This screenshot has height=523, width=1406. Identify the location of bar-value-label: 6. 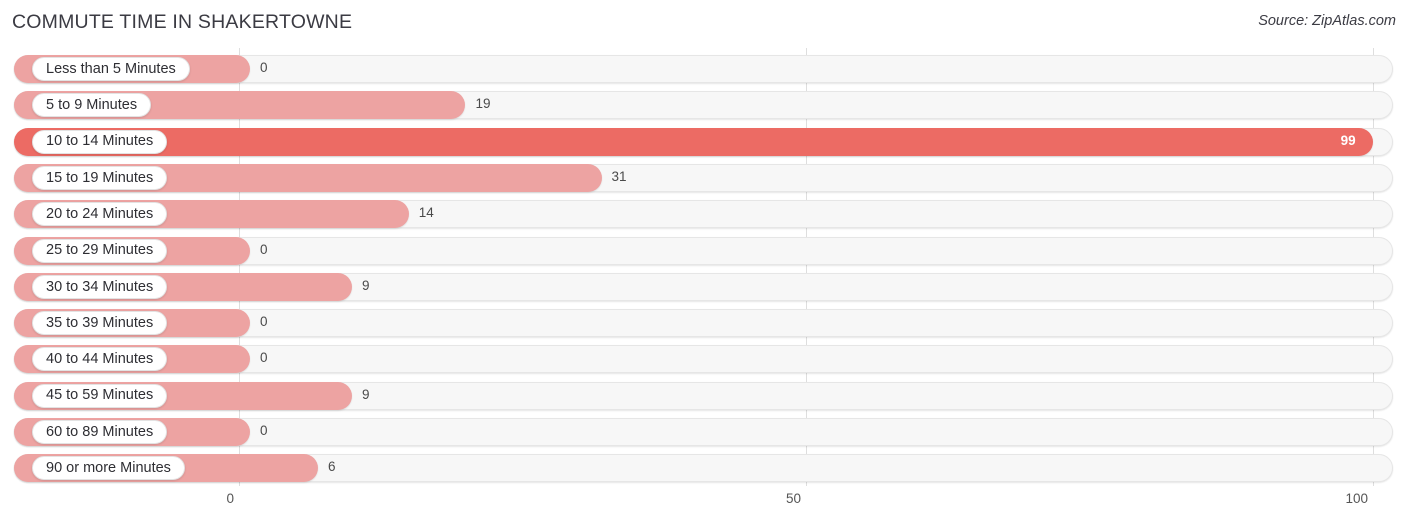
(332, 467).